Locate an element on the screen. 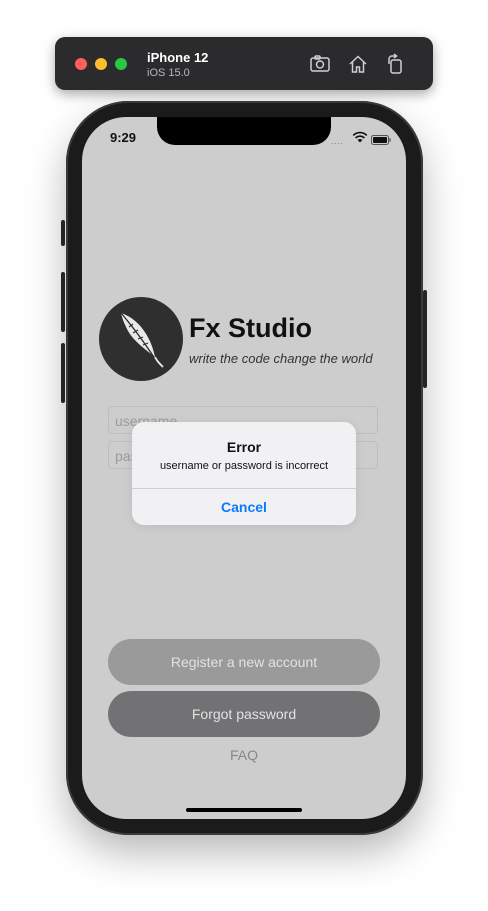 The image size is (488, 911). power-button is located at coordinates (425, 339).